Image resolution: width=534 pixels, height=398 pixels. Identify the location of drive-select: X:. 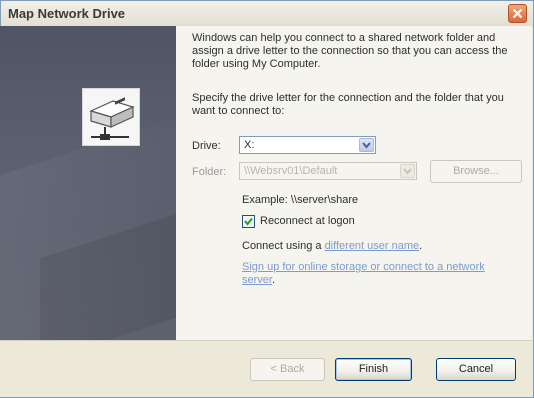
(307, 145).